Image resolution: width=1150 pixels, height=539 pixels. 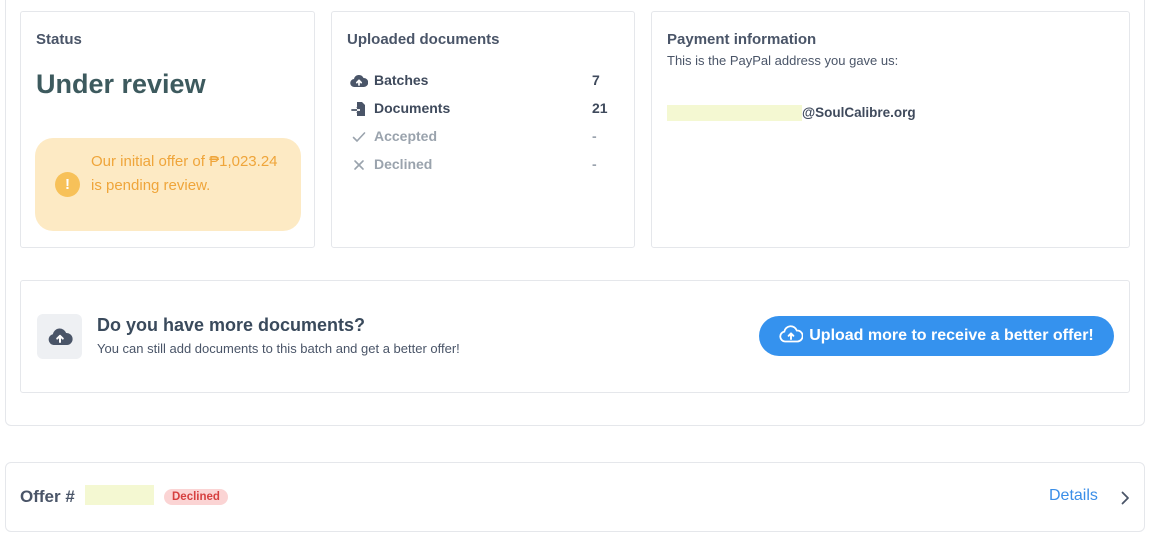 I want to click on upload-more-button-label: Upload more to receive a better offer!, so click(x=951, y=335).